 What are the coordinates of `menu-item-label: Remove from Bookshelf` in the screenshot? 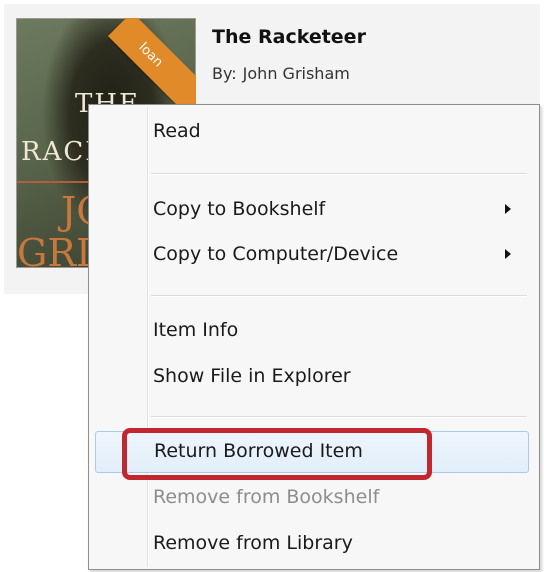 It's located at (266, 497).